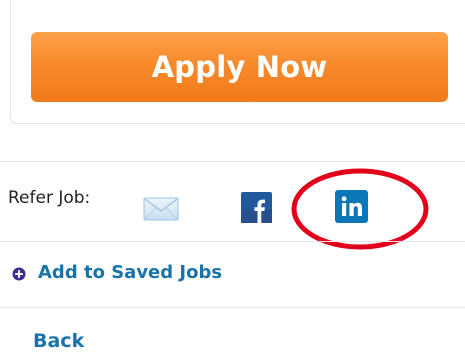  What do you see at coordinates (49, 198) in the screenshot?
I see `refer-job-label: Refer Job:` at bounding box center [49, 198].